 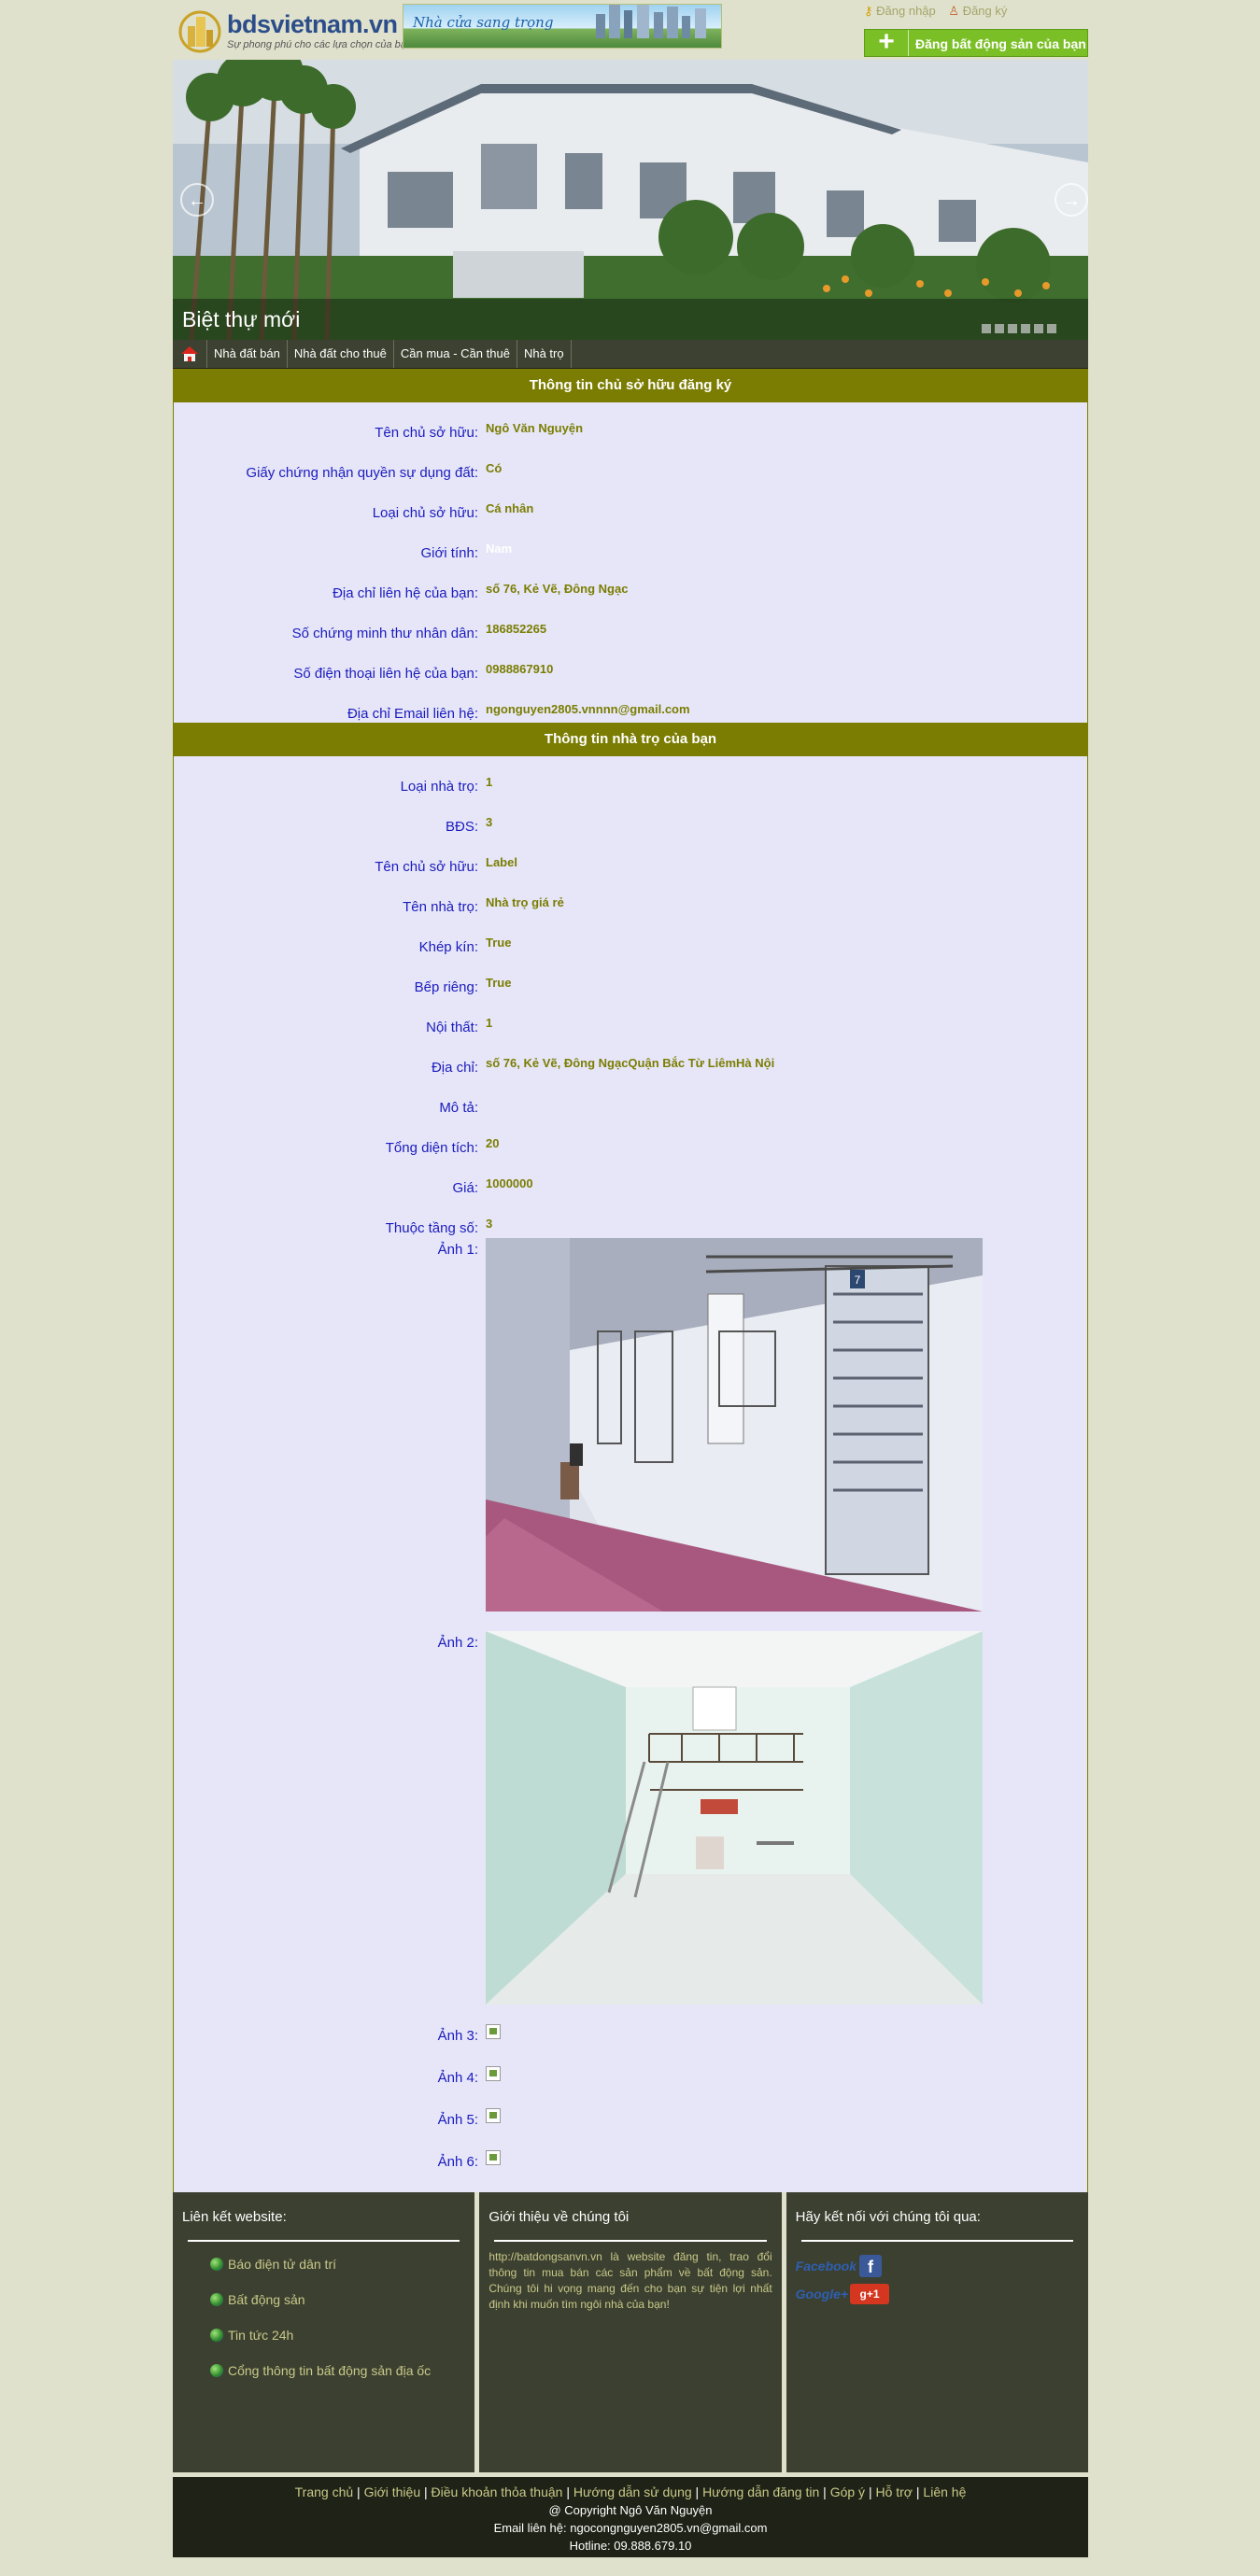 What do you see at coordinates (557, 589) in the screenshot?
I see `field-value: số 76, Kẻ Vẽ, Đông Ngạc` at bounding box center [557, 589].